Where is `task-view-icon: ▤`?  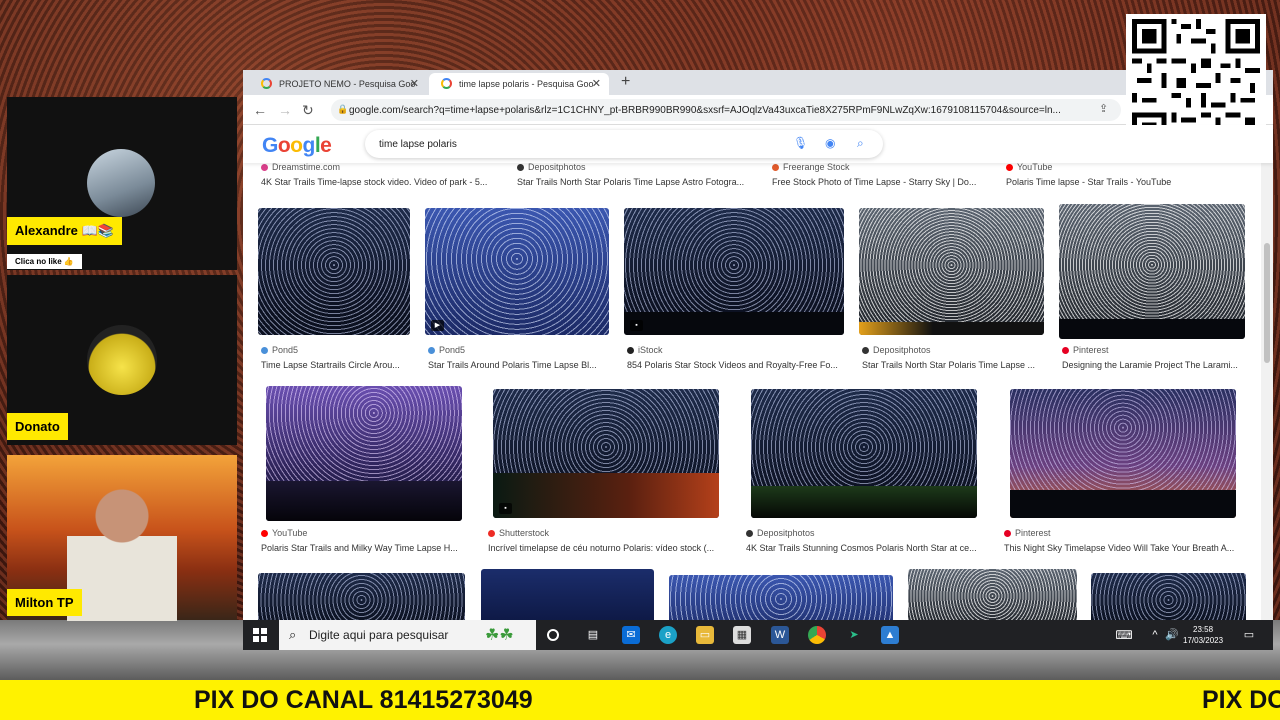
task-view-icon: ▤ is located at coordinates (593, 635).